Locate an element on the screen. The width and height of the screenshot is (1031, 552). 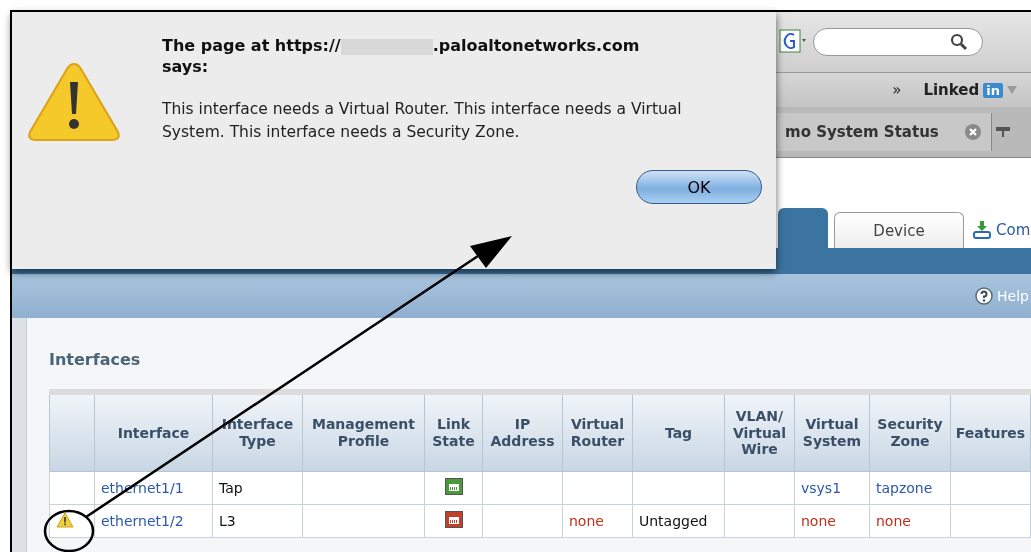
column-header: Interface is located at coordinates (153, 432).